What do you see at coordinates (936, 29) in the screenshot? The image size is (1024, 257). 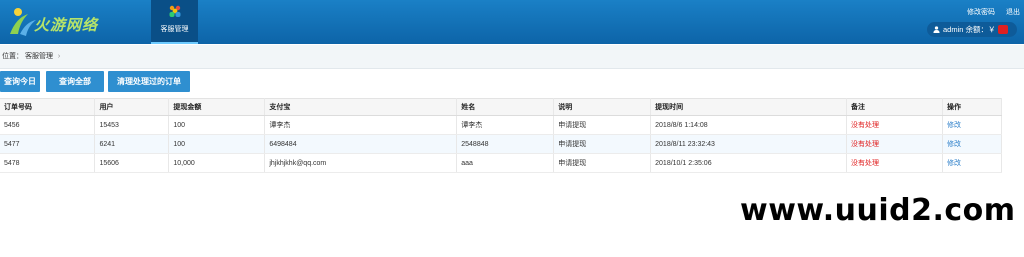 I see `user-icon` at bounding box center [936, 29].